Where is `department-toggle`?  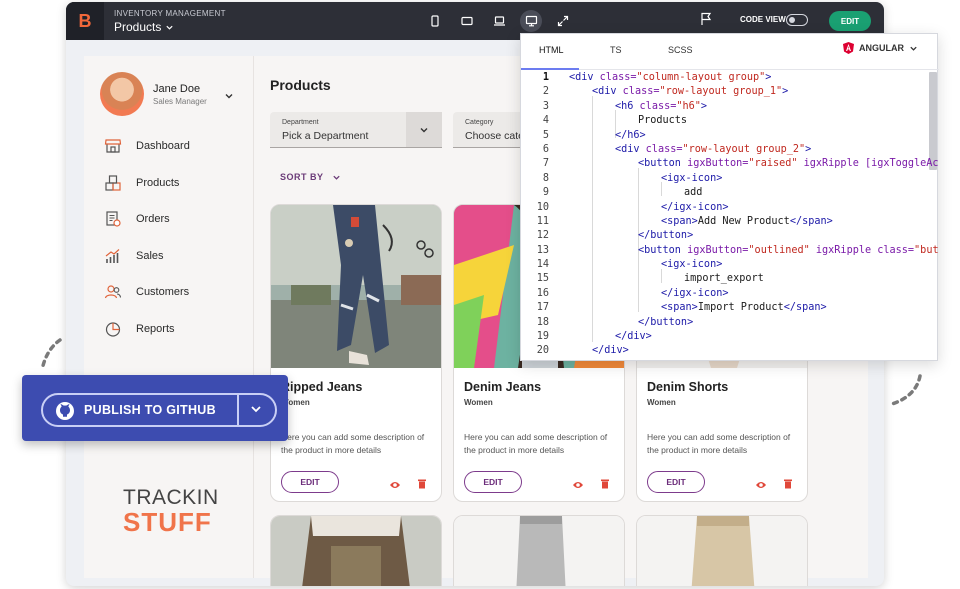
department-toggle is located at coordinates (424, 129).